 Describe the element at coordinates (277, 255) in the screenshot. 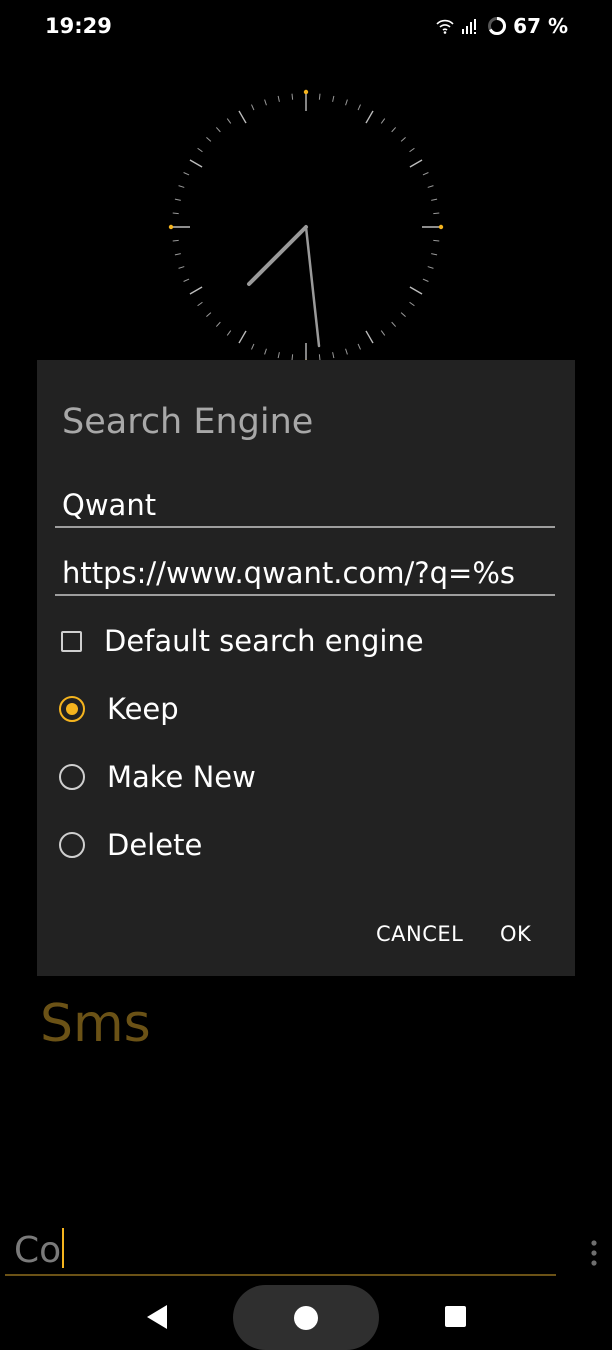

I see `clock-hour-hand` at that location.